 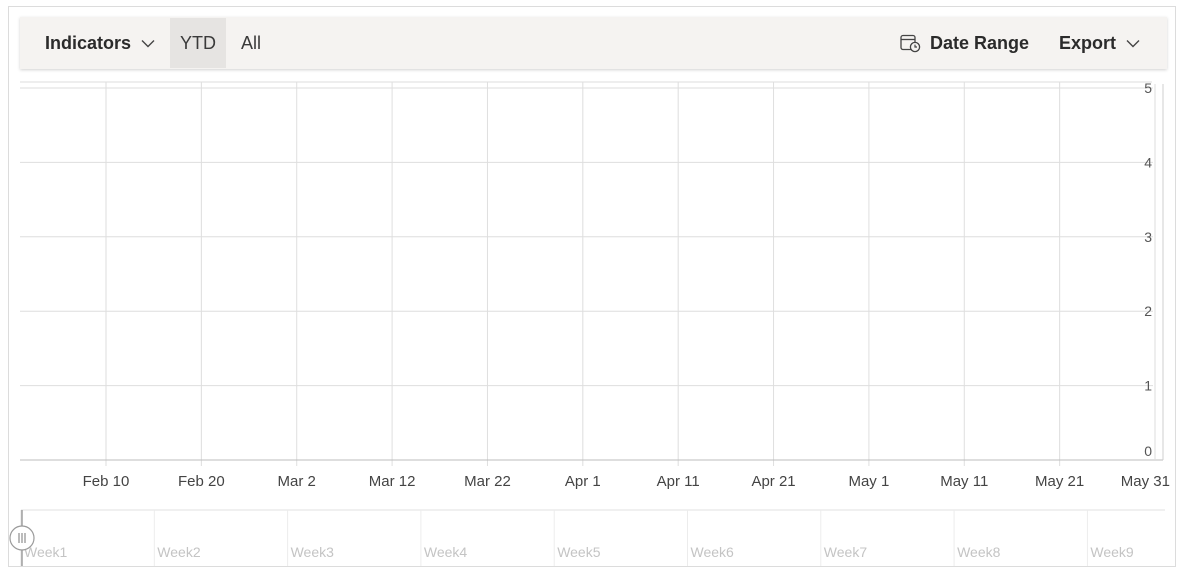 I want to click on x-tick-label: Feb 10, so click(x=106, y=481).